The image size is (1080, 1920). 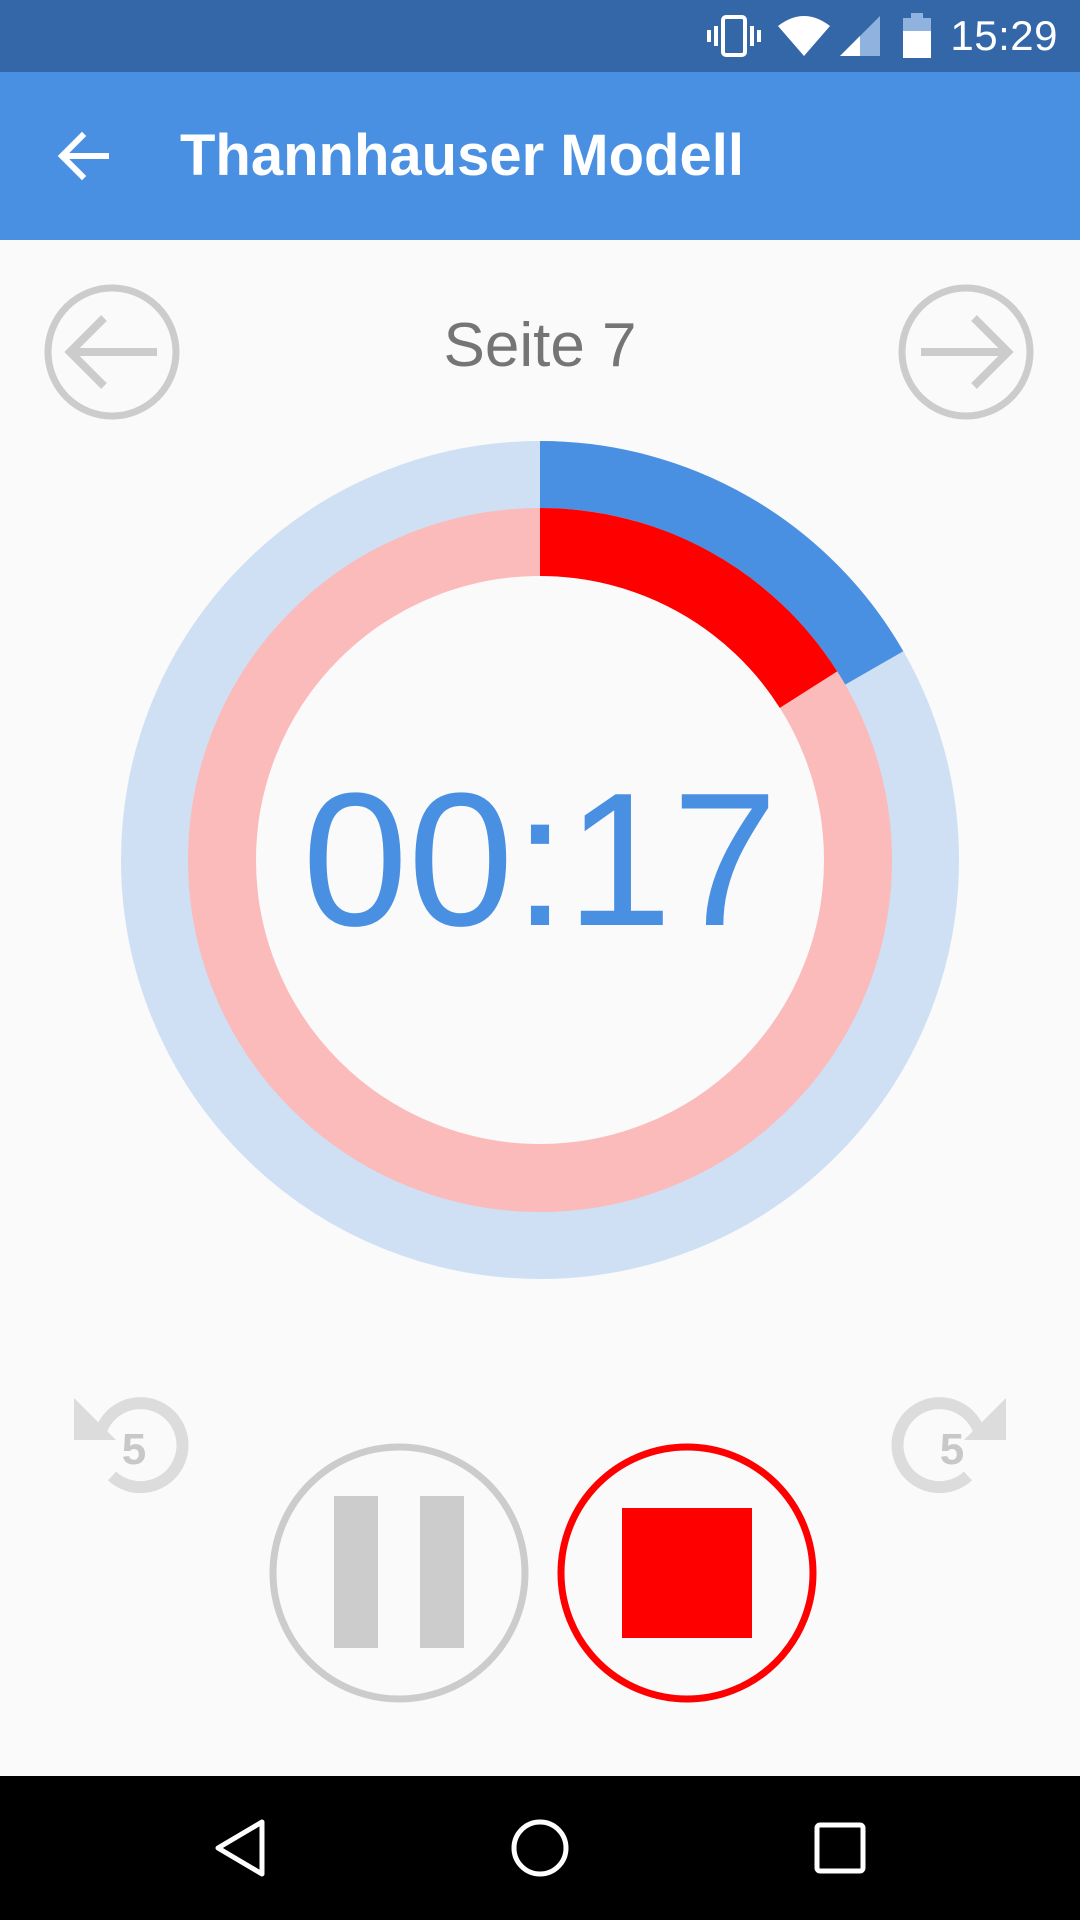 I want to click on arrow-back-icon, so click(x=83, y=156).